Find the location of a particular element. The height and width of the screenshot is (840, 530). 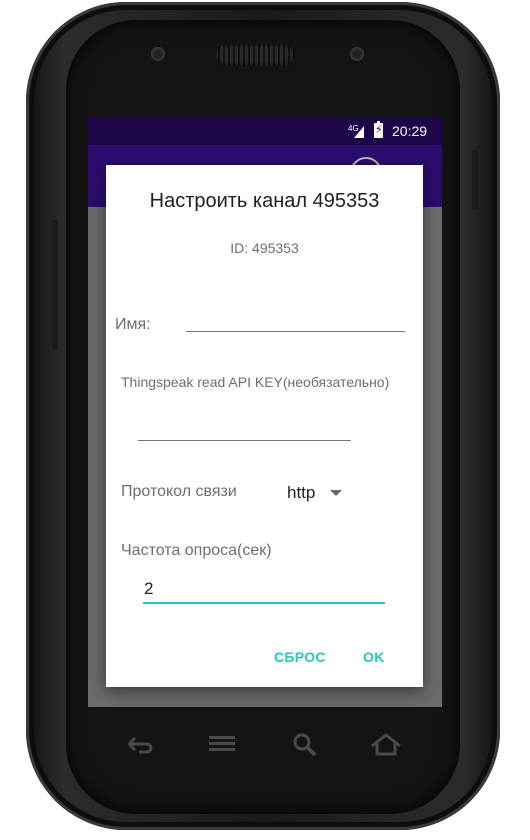

protocol-dropdown: http is located at coordinates (301, 493).